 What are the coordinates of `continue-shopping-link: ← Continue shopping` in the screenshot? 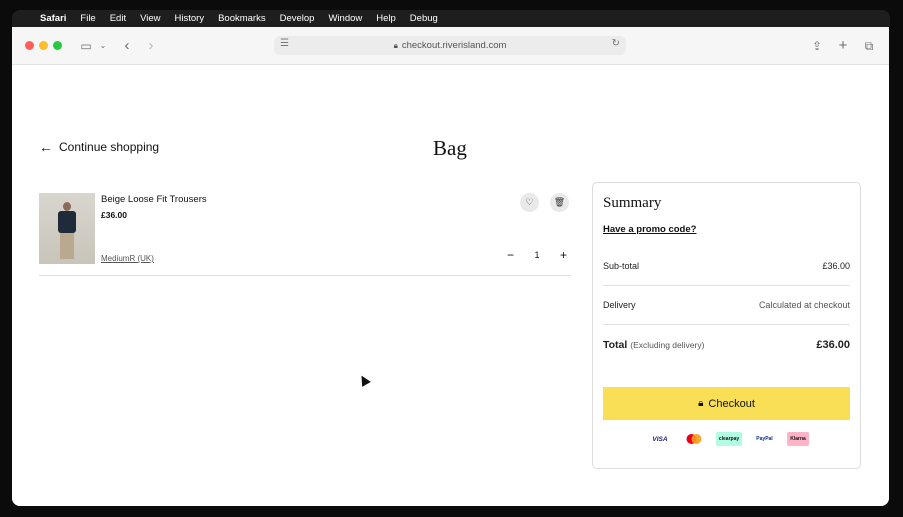 It's located at (99, 147).